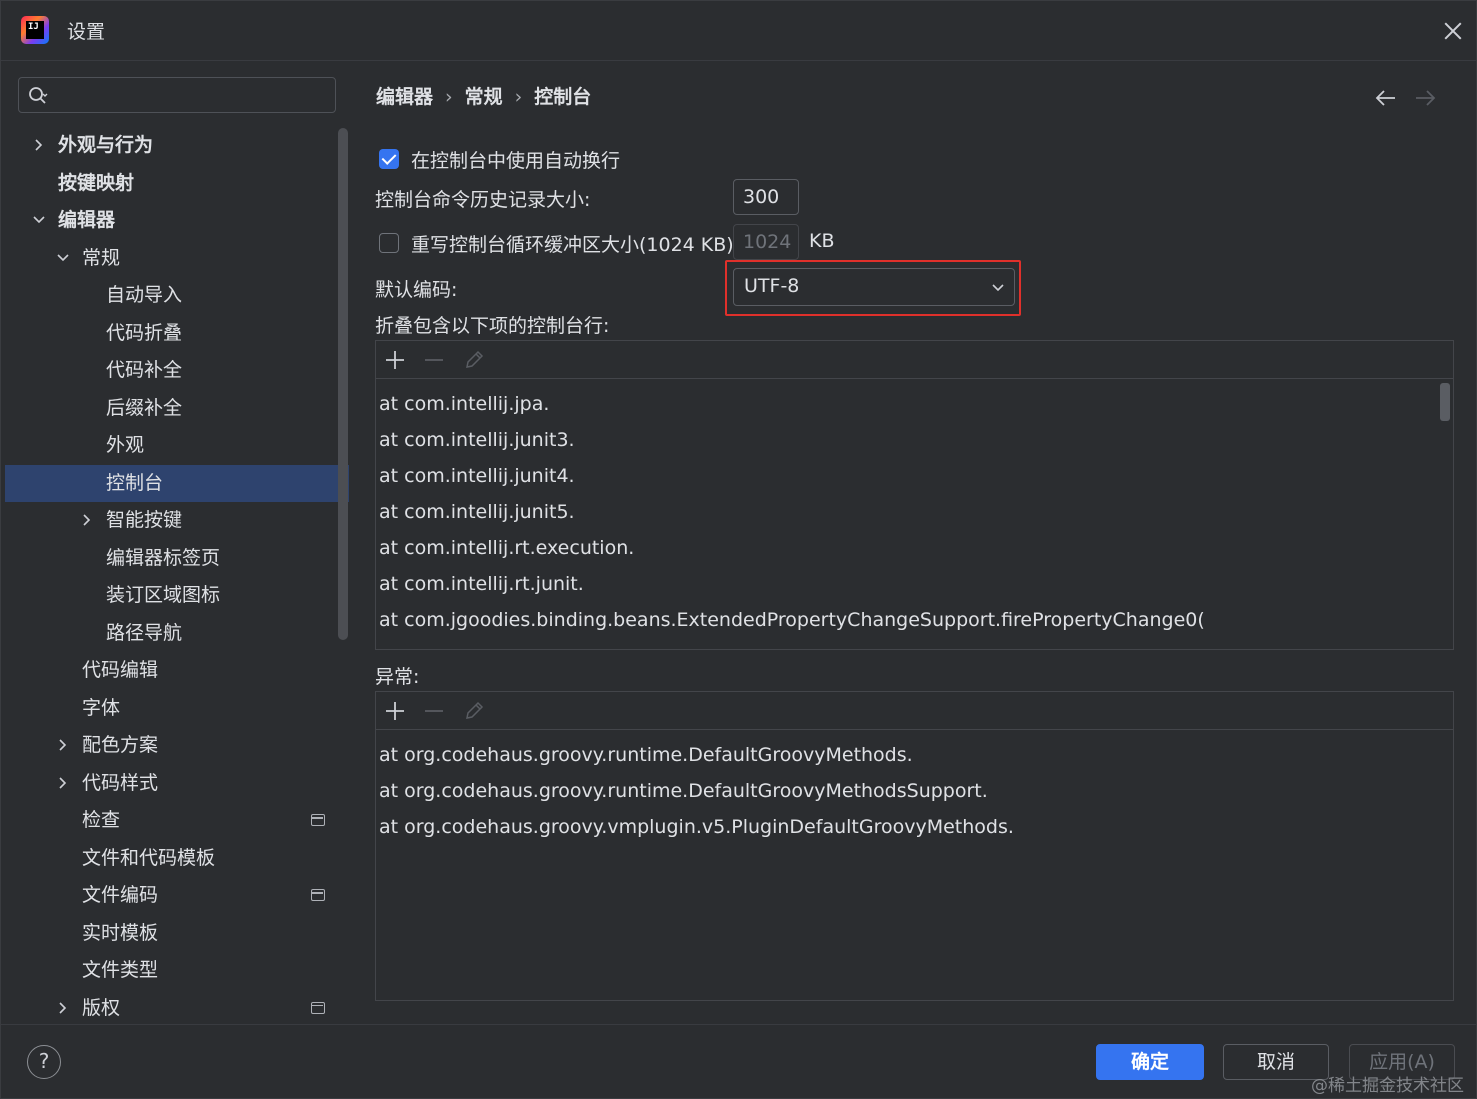  Describe the element at coordinates (177, 558) in the screenshot. I see `sidebar-item: 编辑器标签页` at that location.